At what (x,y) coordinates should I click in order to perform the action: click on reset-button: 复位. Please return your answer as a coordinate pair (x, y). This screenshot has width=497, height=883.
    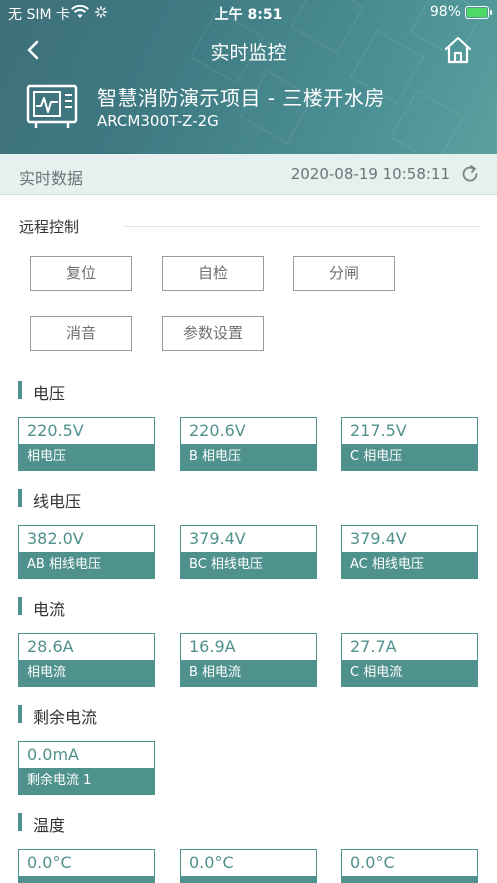
    Looking at the image, I should click on (81, 273).